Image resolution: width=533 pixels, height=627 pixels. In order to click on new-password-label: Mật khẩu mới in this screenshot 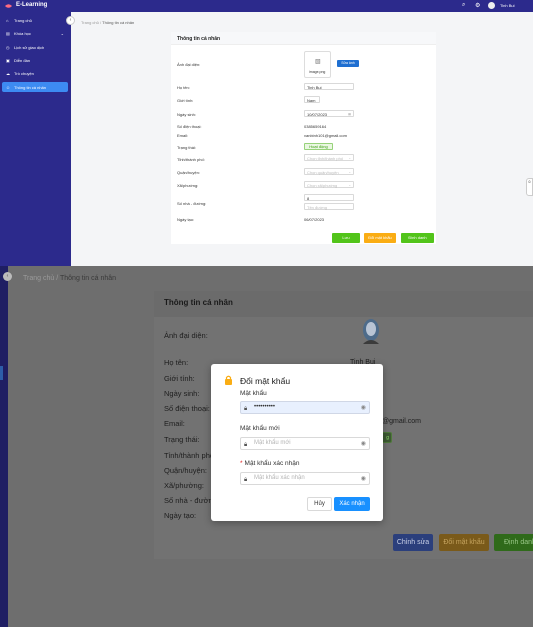, I will do `click(260, 428)`.